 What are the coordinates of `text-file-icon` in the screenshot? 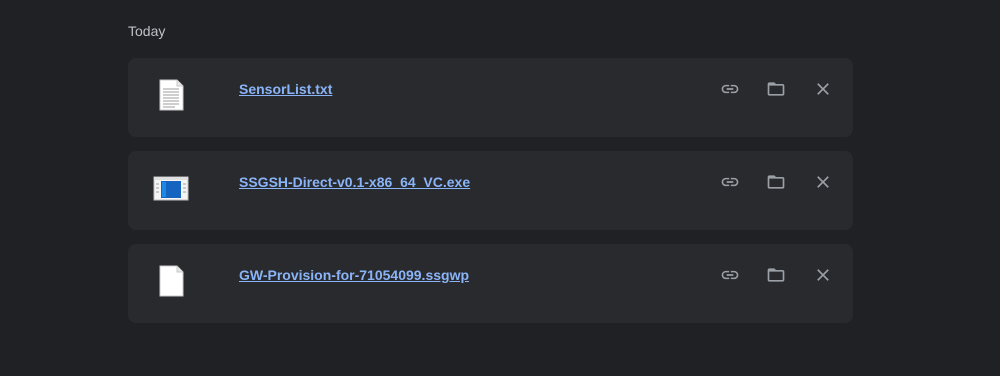 It's located at (171, 95).